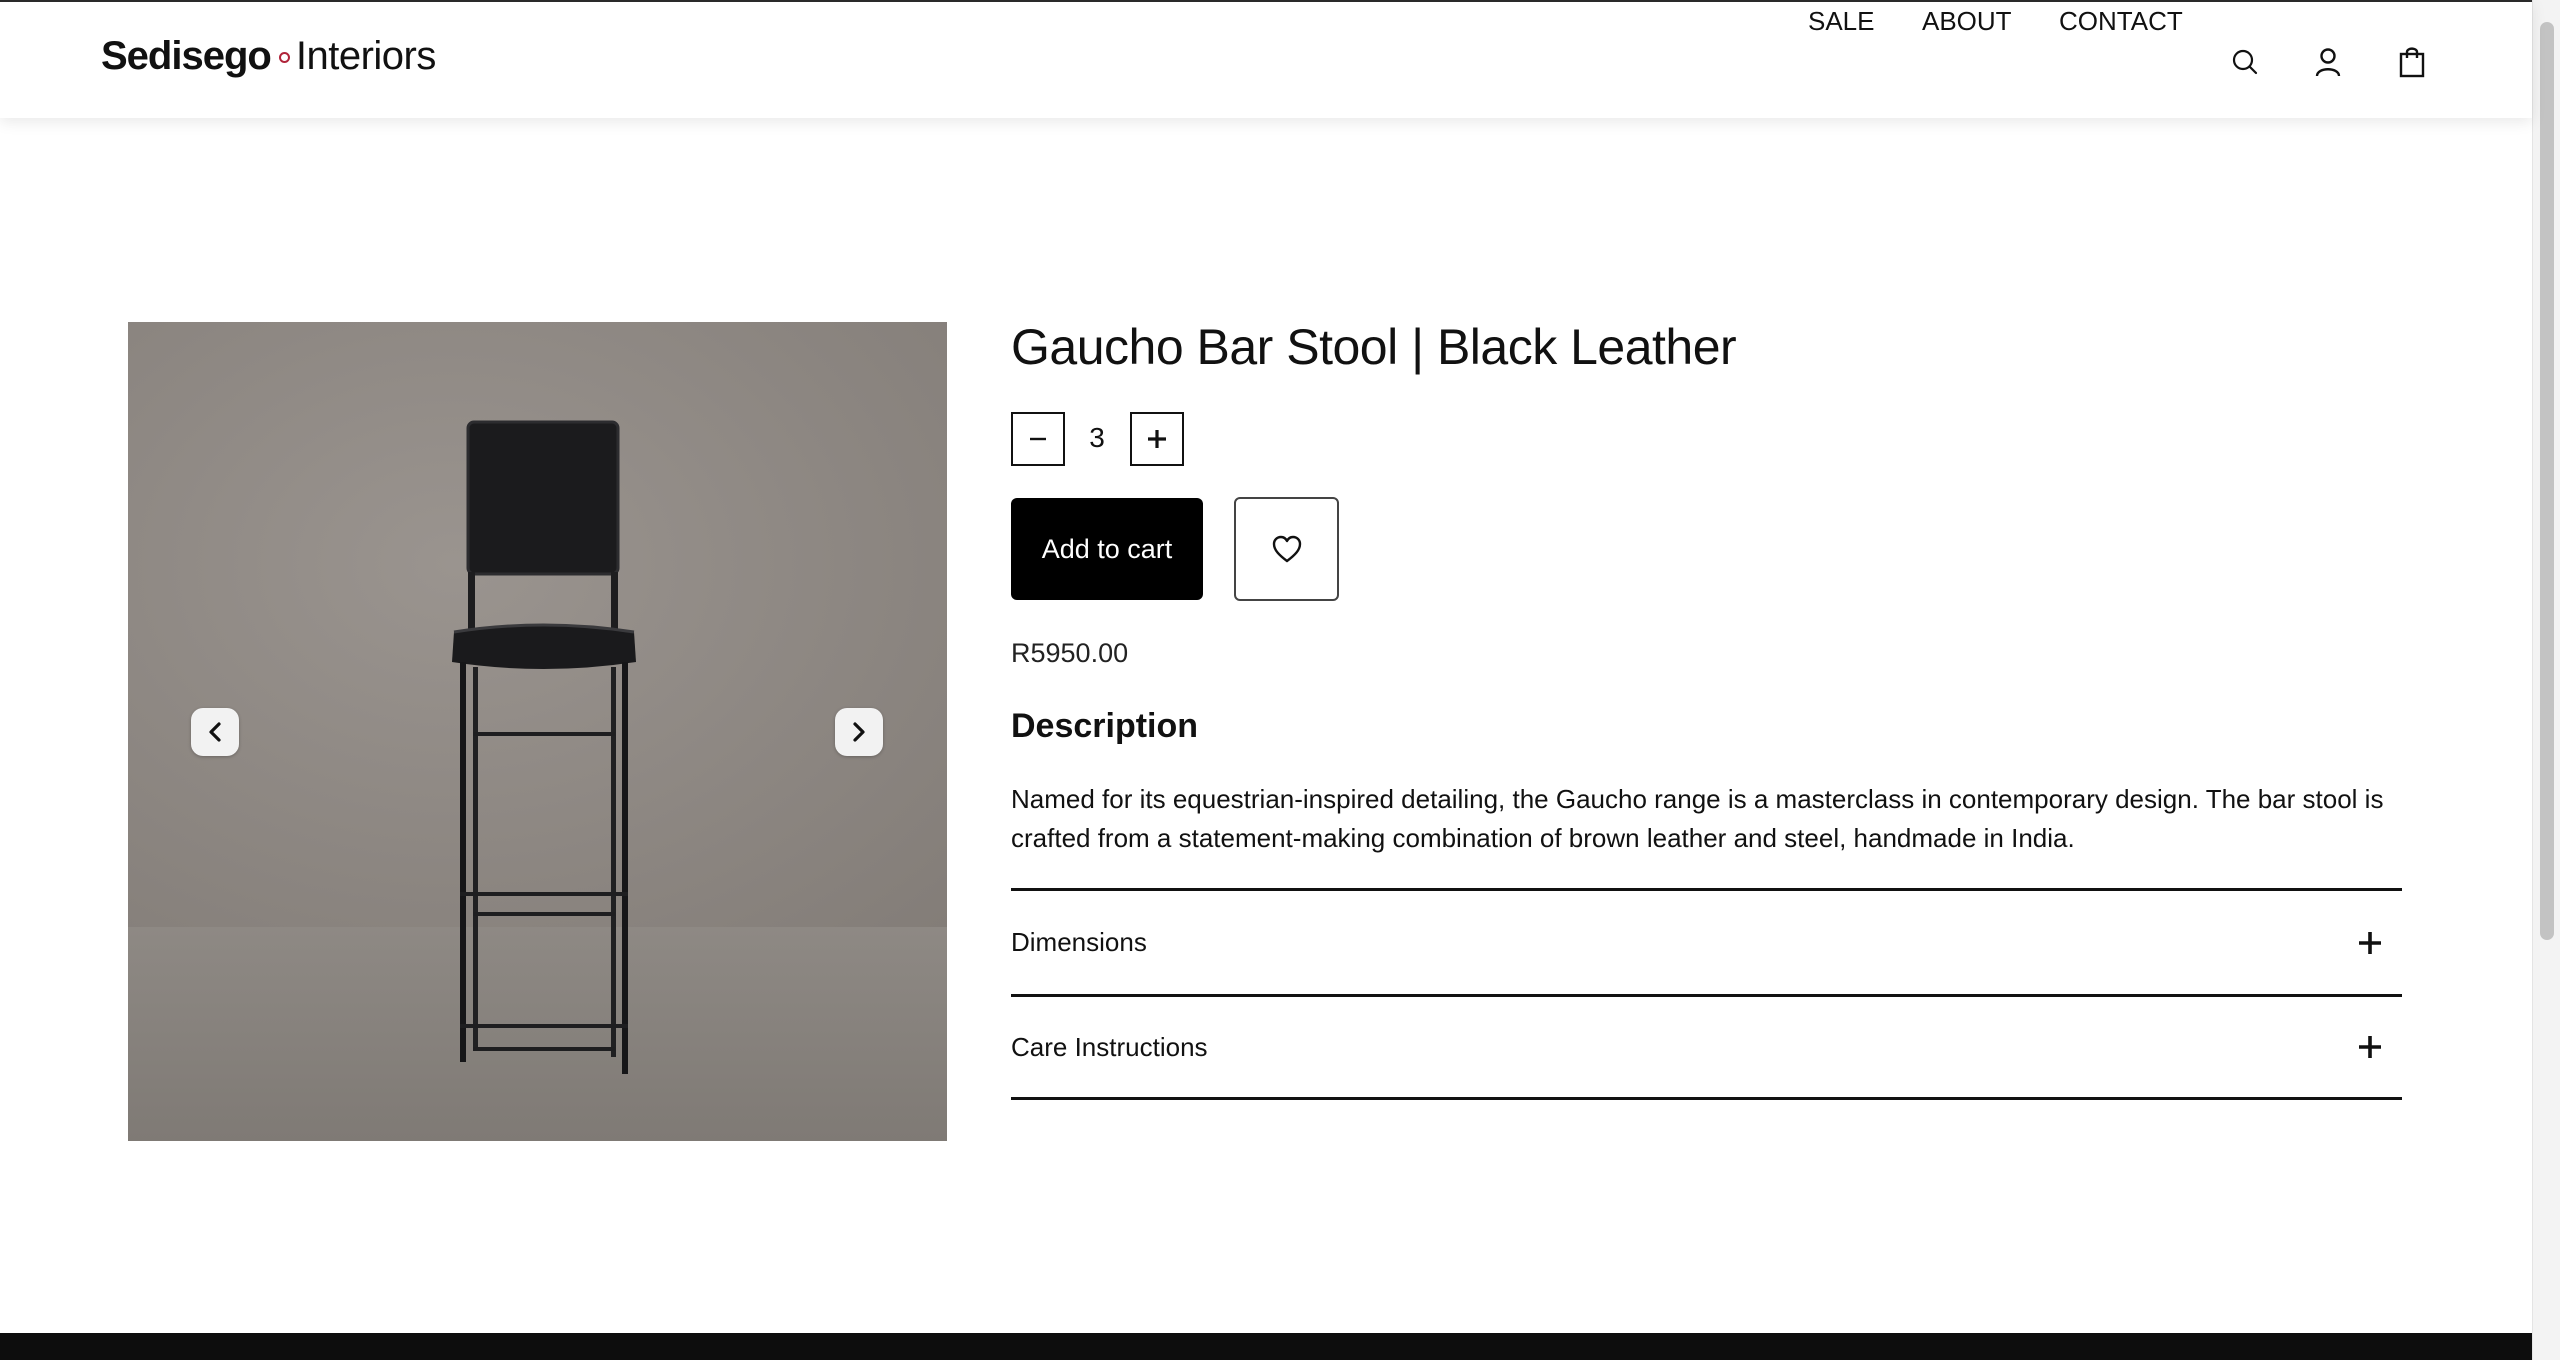 This screenshot has width=2560, height=1360. I want to click on quantity-decrease-button, so click(1038, 439).